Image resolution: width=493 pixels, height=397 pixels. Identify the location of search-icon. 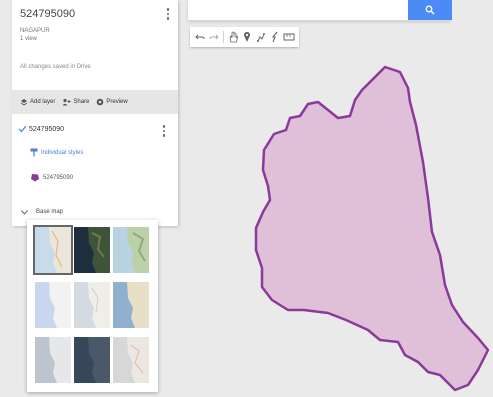
(430, 10).